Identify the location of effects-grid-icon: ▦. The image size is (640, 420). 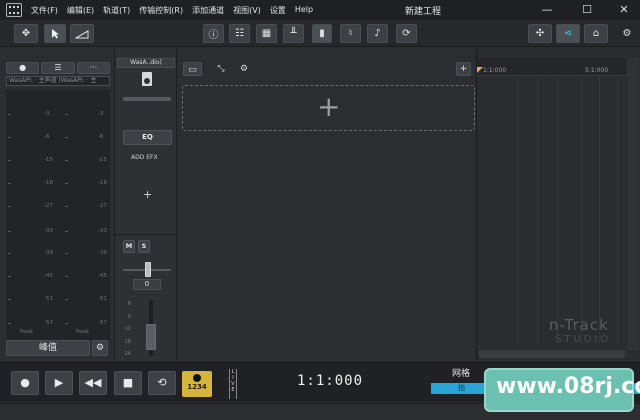
(266, 33).